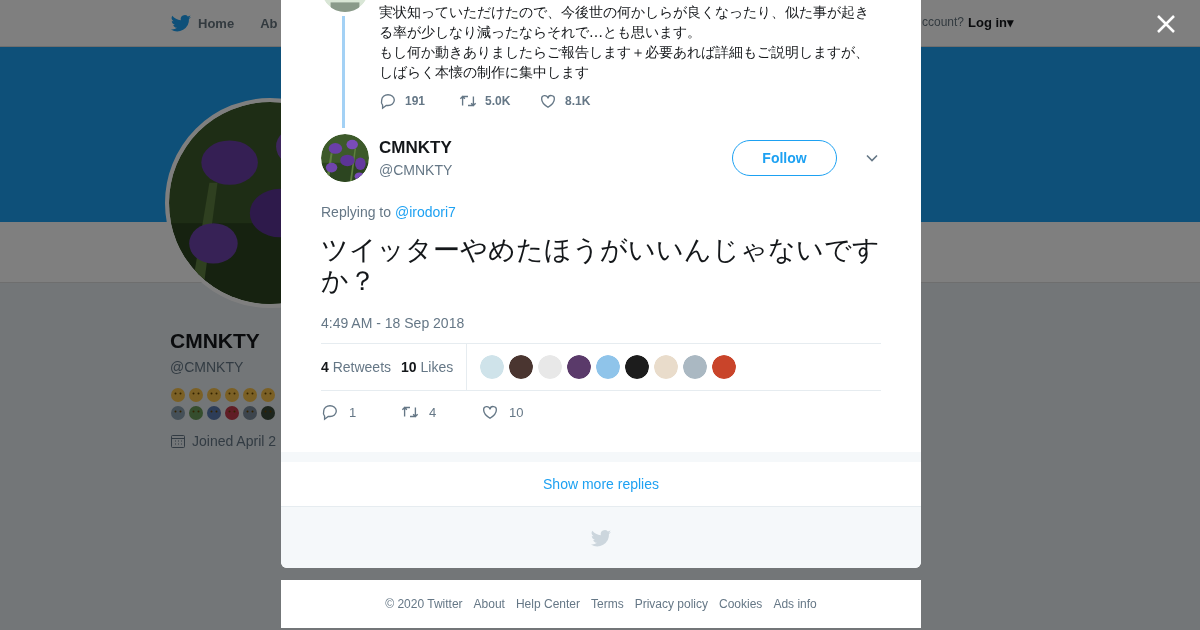 This screenshot has height=630, width=1200. I want to click on footer-link: Cookies, so click(741, 604).